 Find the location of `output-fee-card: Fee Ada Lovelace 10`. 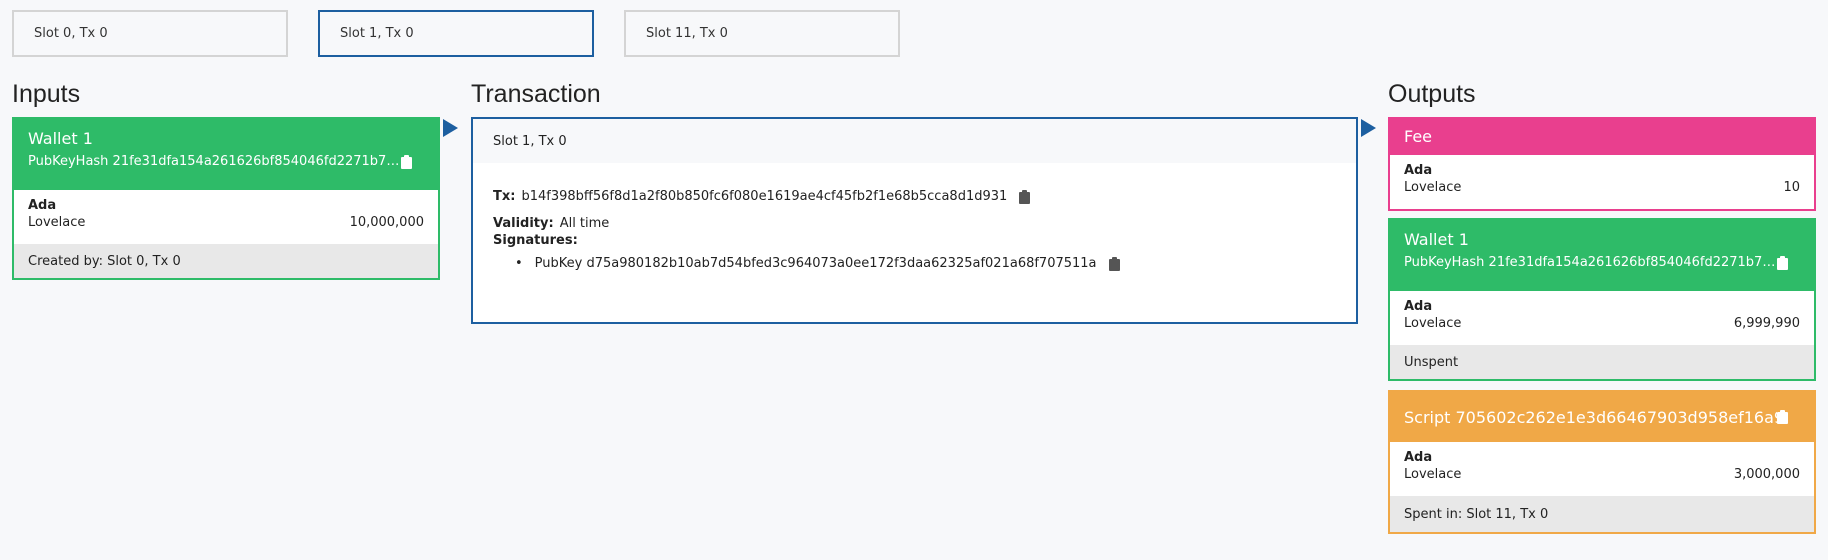

output-fee-card: Fee Ada Lovelace 10 is located at coordinates (1602, 164).